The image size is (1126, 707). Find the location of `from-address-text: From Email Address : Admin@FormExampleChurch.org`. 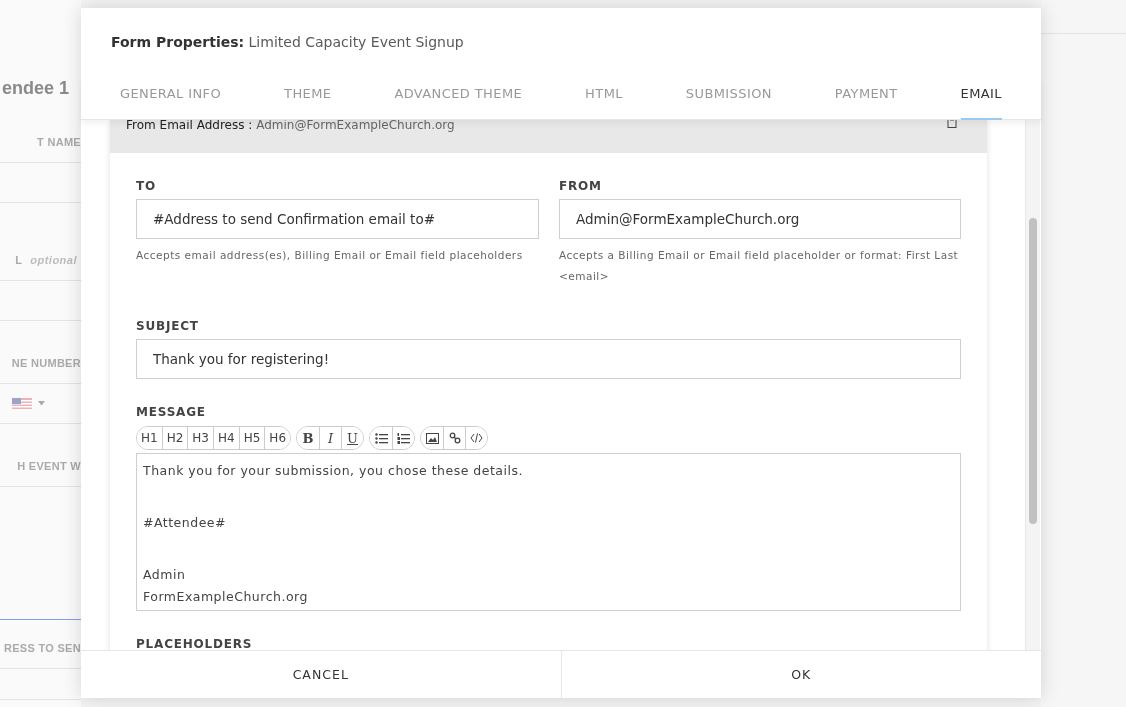

from-address-text: From Email Address : Admin@FormExampleChurch.org is located at coordinates (290, 126).